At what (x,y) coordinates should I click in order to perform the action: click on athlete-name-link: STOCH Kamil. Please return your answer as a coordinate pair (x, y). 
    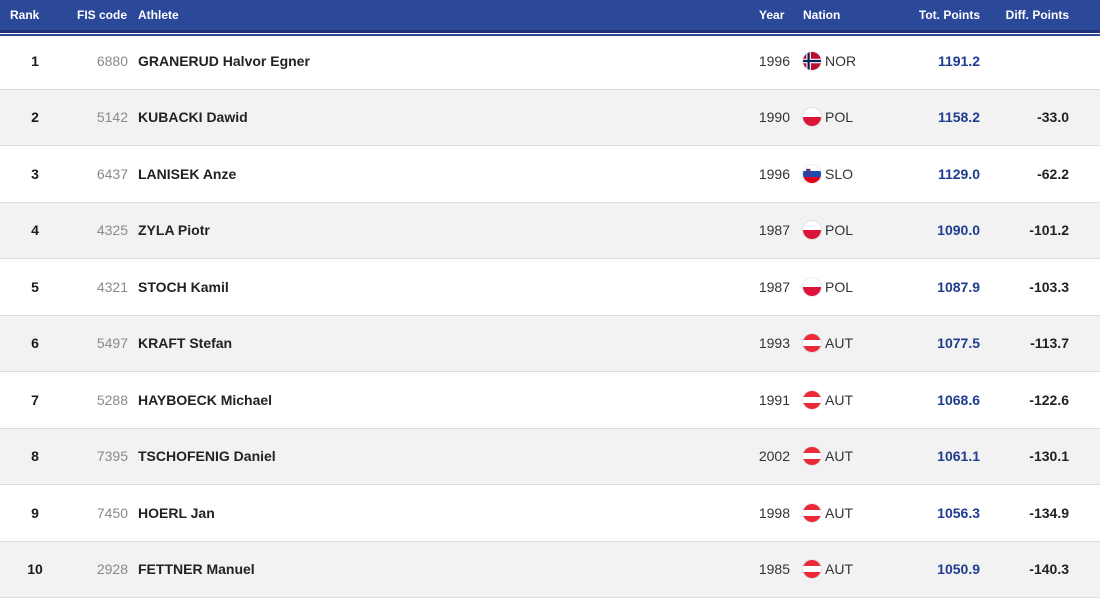
    Looking at the image, I should click on (183, 287).